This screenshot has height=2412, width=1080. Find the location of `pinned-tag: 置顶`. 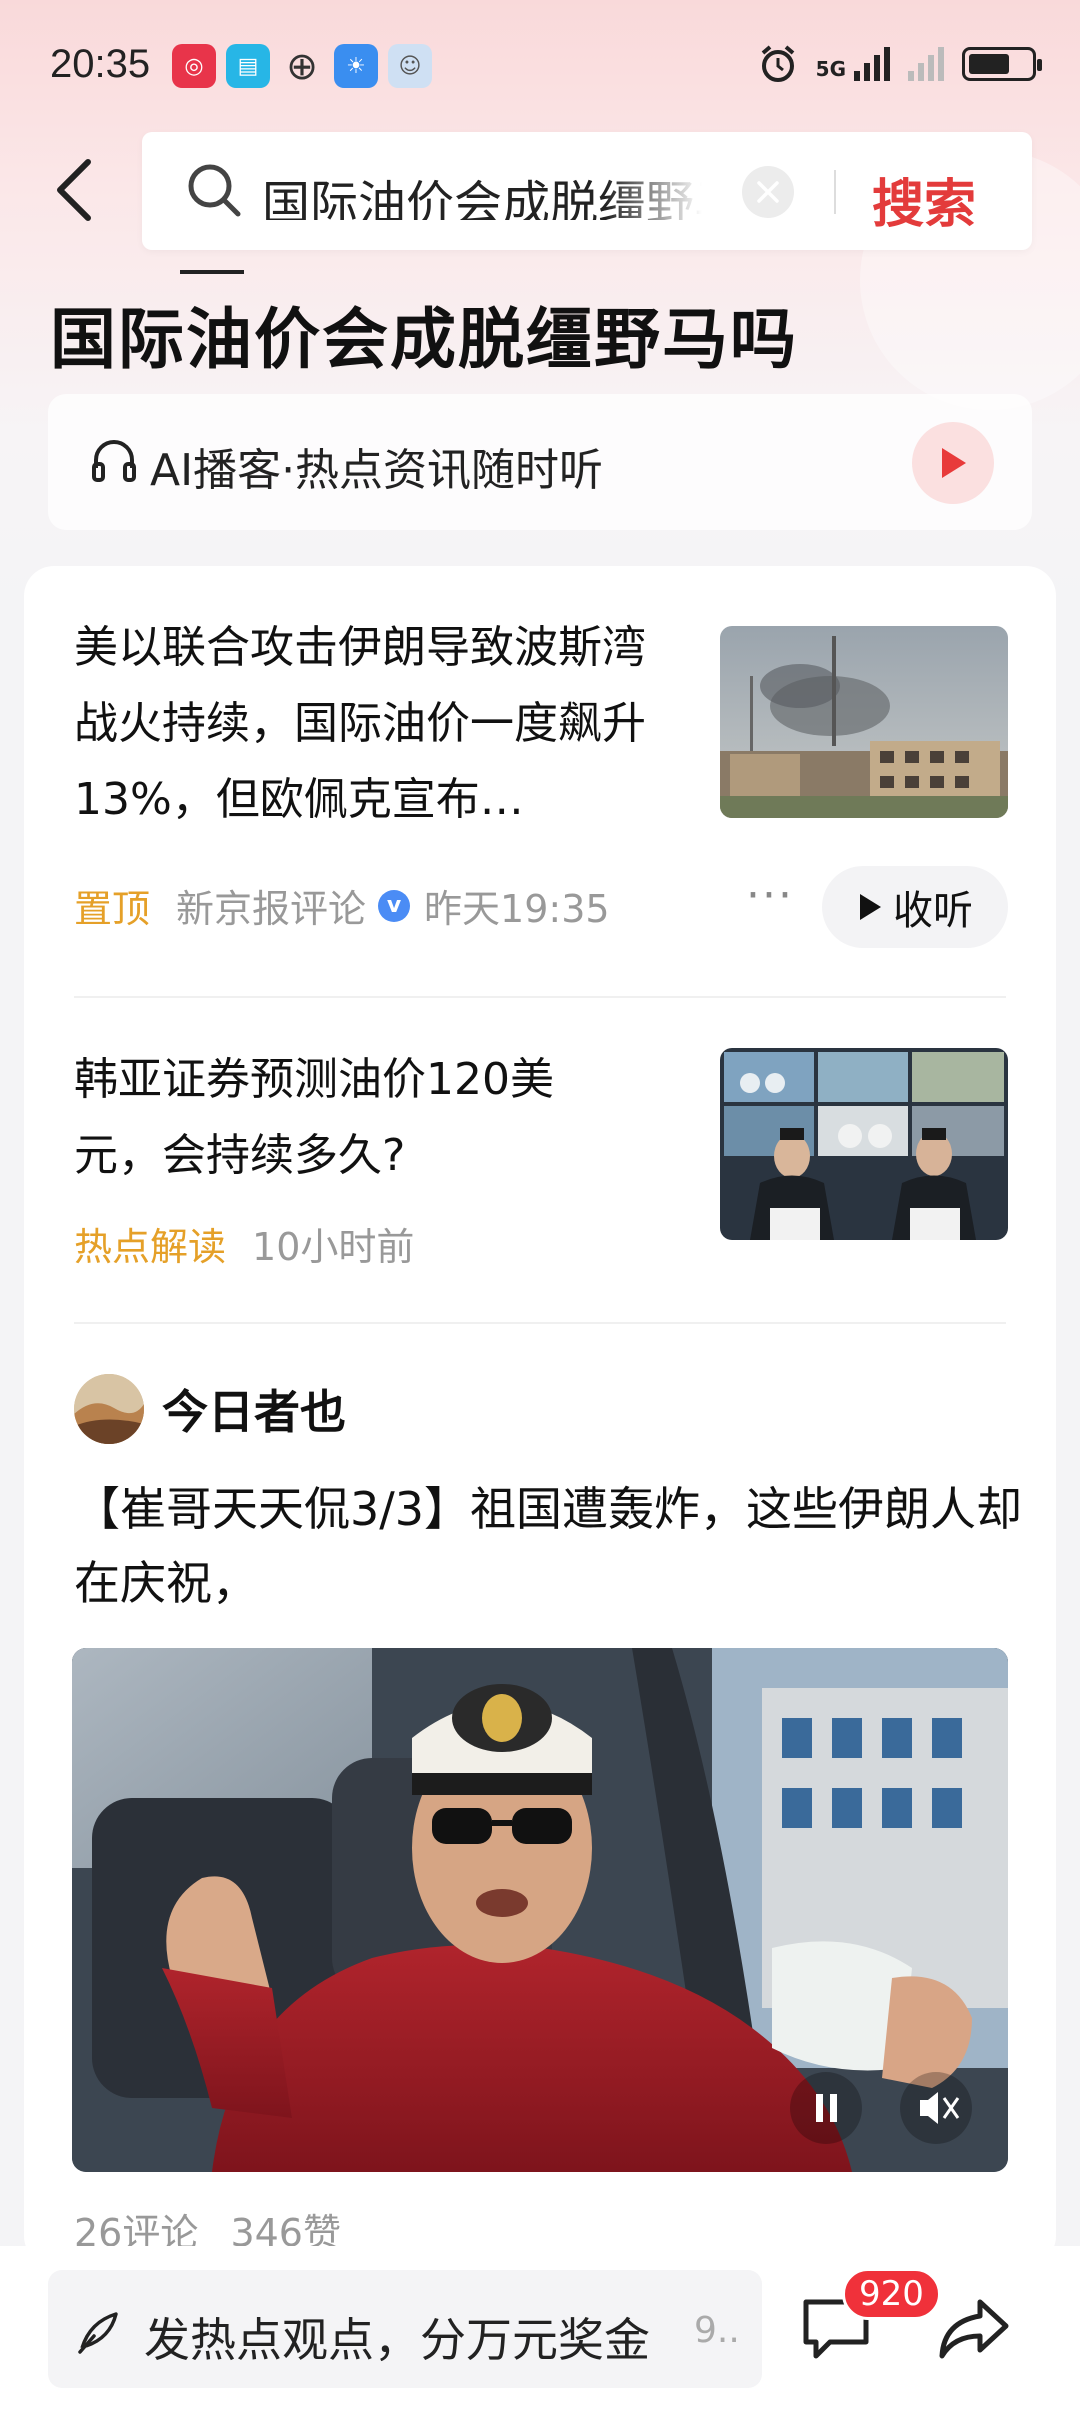

pinned-tag: 置顶 is located at coordinates (112, 909).